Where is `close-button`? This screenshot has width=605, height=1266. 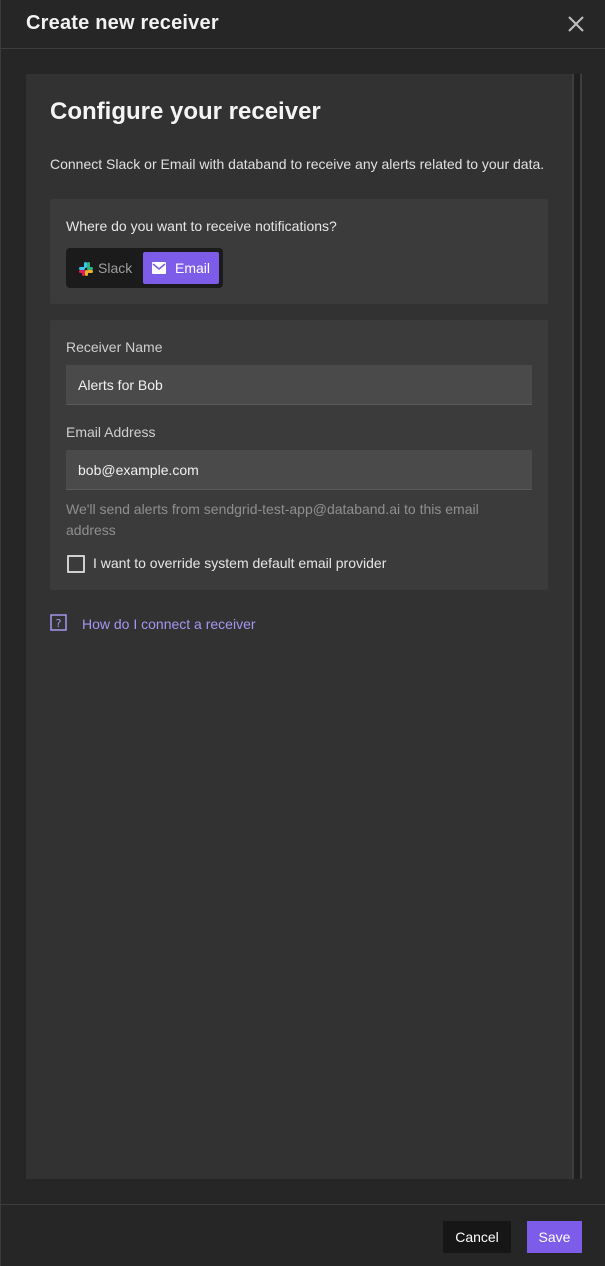 close-button is located at coordinates (576, 24).